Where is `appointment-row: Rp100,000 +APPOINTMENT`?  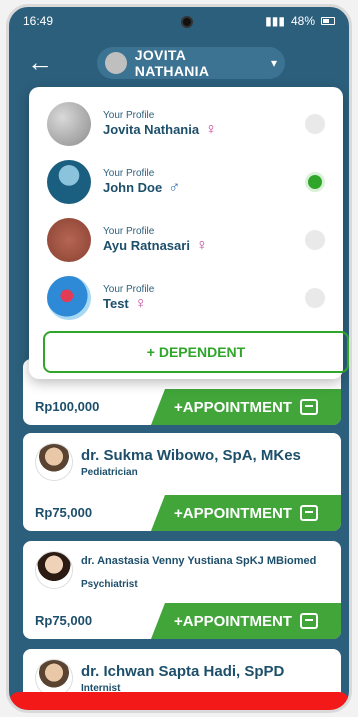
appointment-row: Rp100,000 +APPOINTMENT is located at coordinates (182, 407).